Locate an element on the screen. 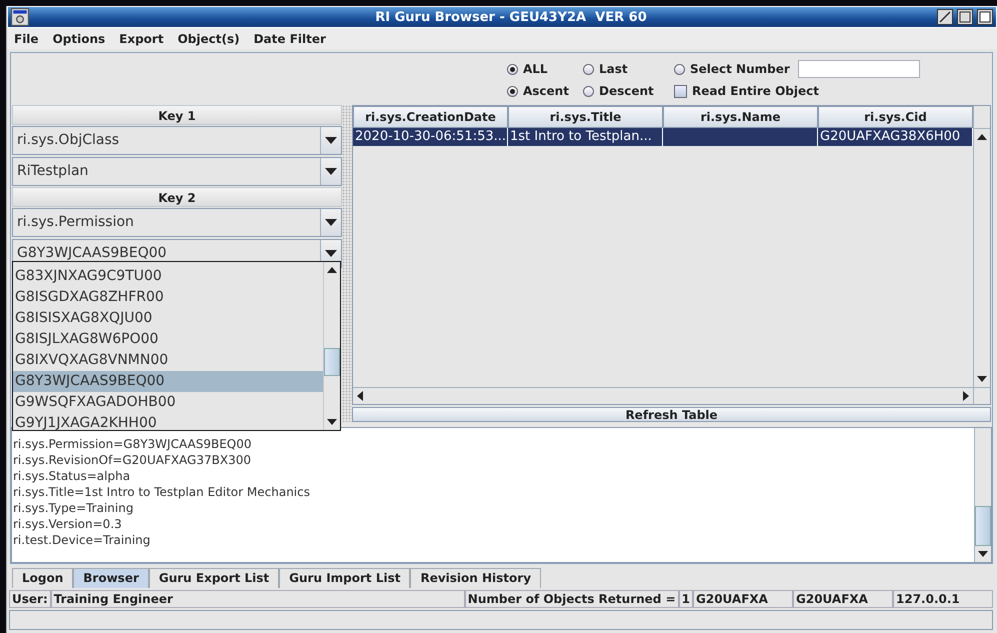 The height and width of the screenshot is (633, 997). key-header: Key 1 is located at coordinates (177, 115).